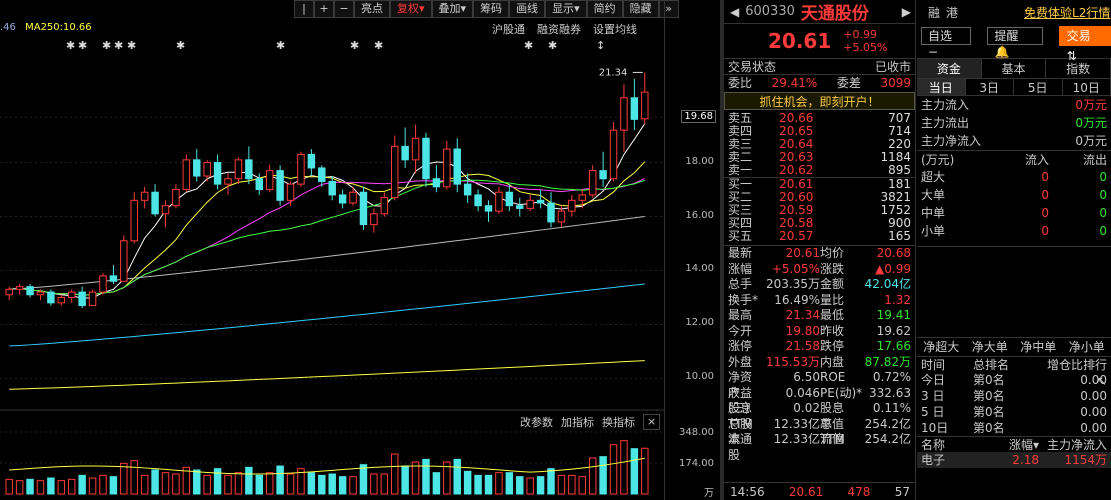  What do you see at coordinates (652, 422) in the screenshot?
I see `close-icon: ×` at bounding box center [652, 422].